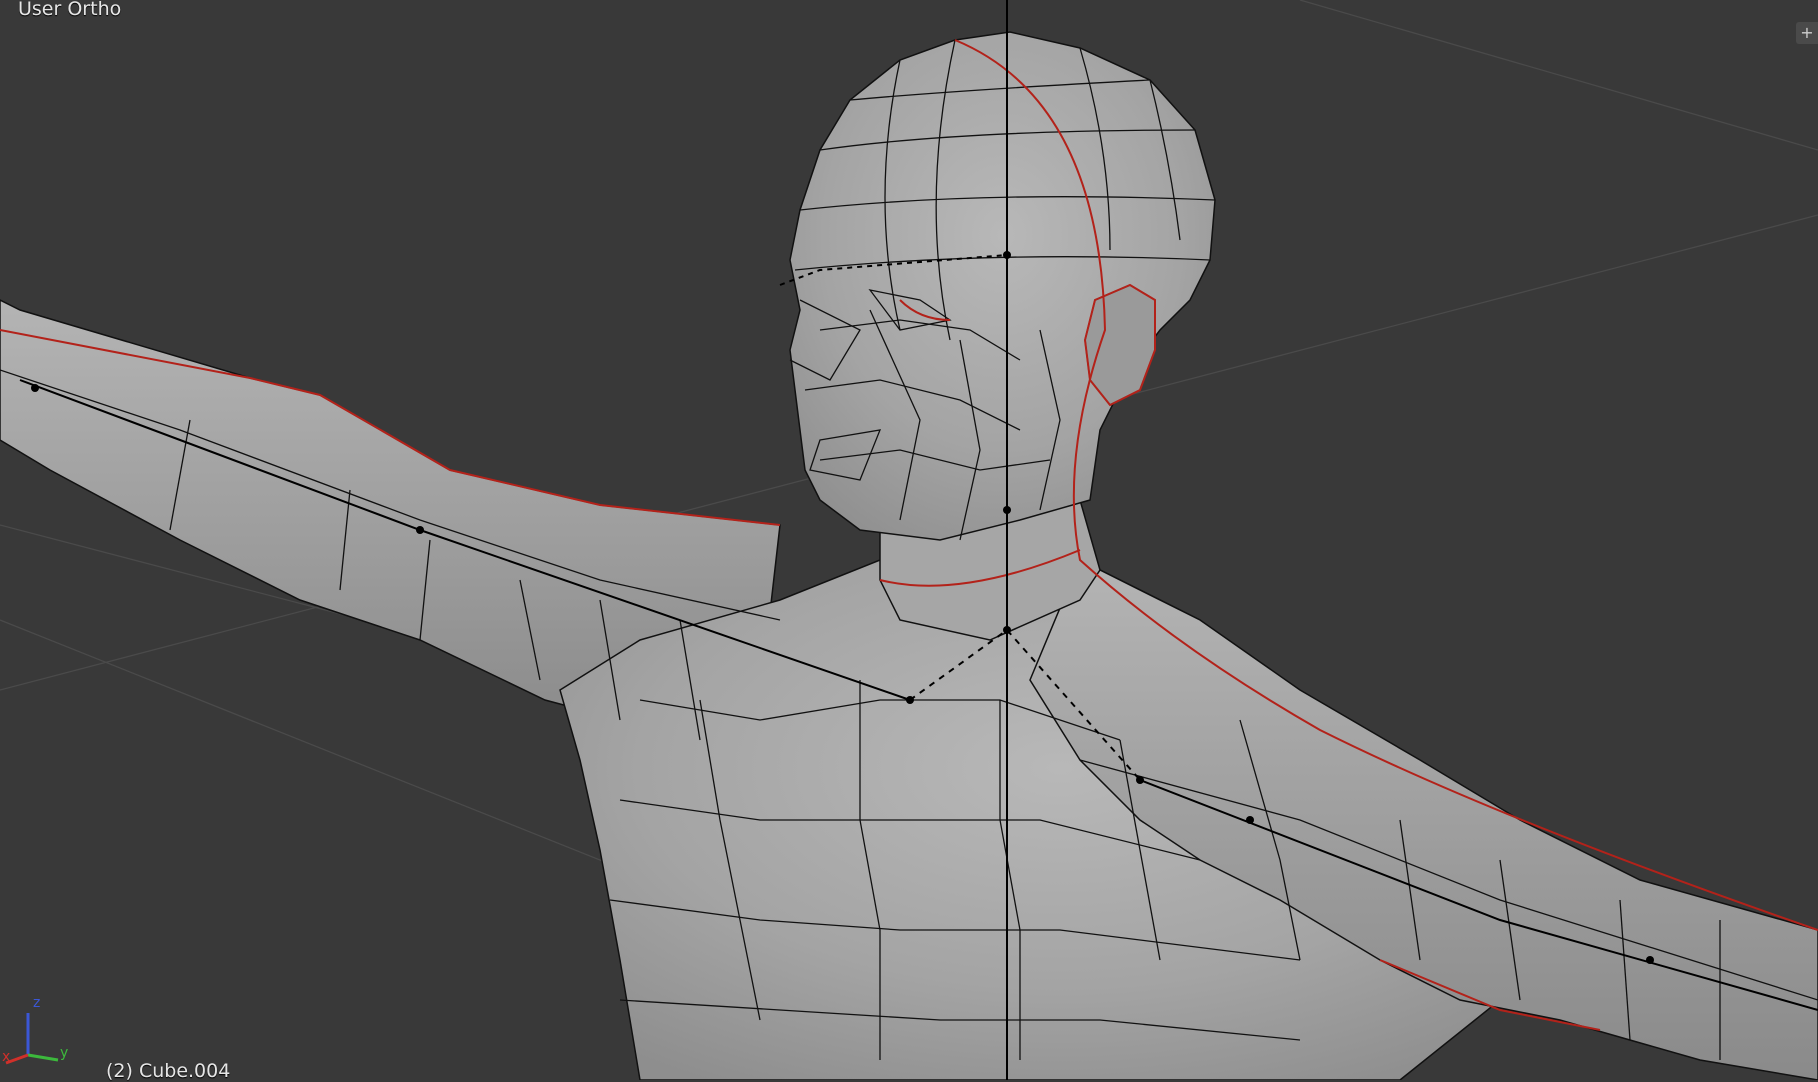 Image resolution: width=1818 pixels, height=1082 pixels. Describe the element at coordinates (1807, 33) in the screenshot. I see `plus-icon: +` at that location.